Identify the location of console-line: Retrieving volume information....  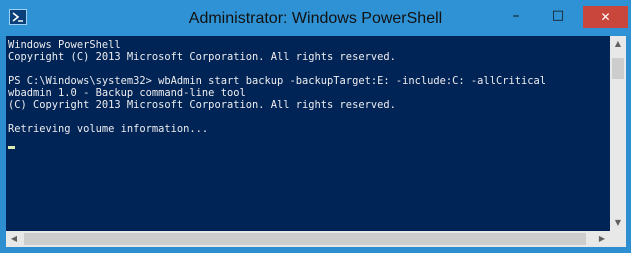
(108, 129).